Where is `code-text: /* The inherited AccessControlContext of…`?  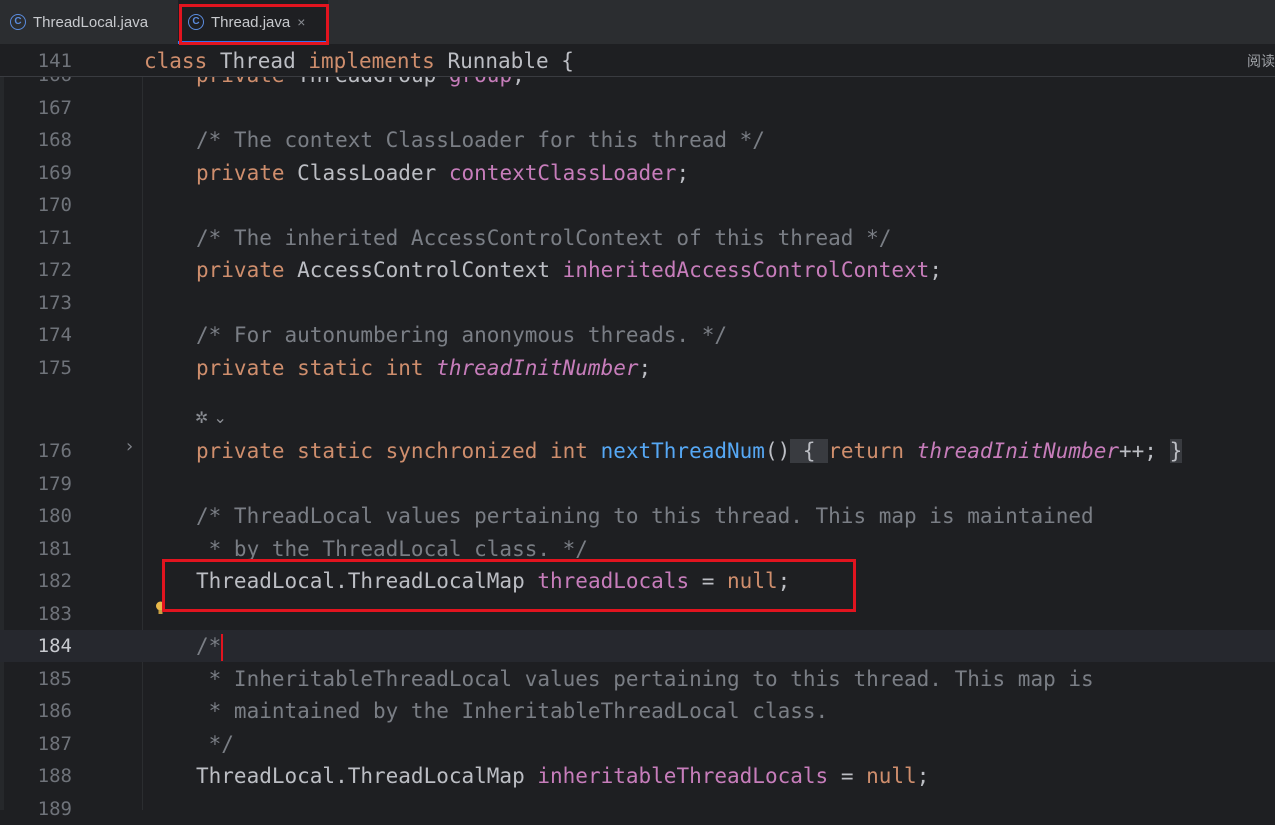
code-text: /* The inherited AccessControlContext of… is located at coordinates (543, 238).